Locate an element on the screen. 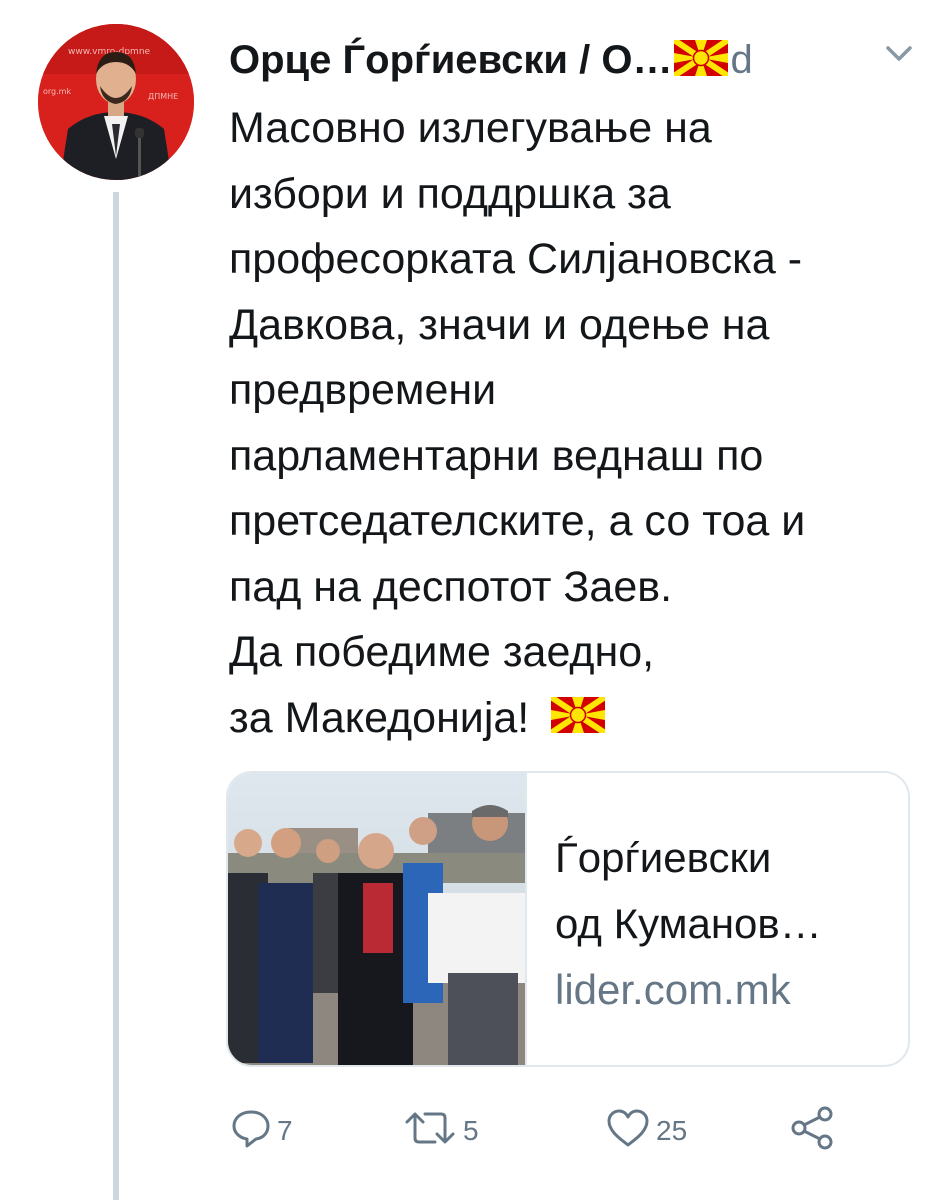 This screenshot has height=1200, width=939. tweet-line-last: за Македонија! is located at coordinates (579, 719).